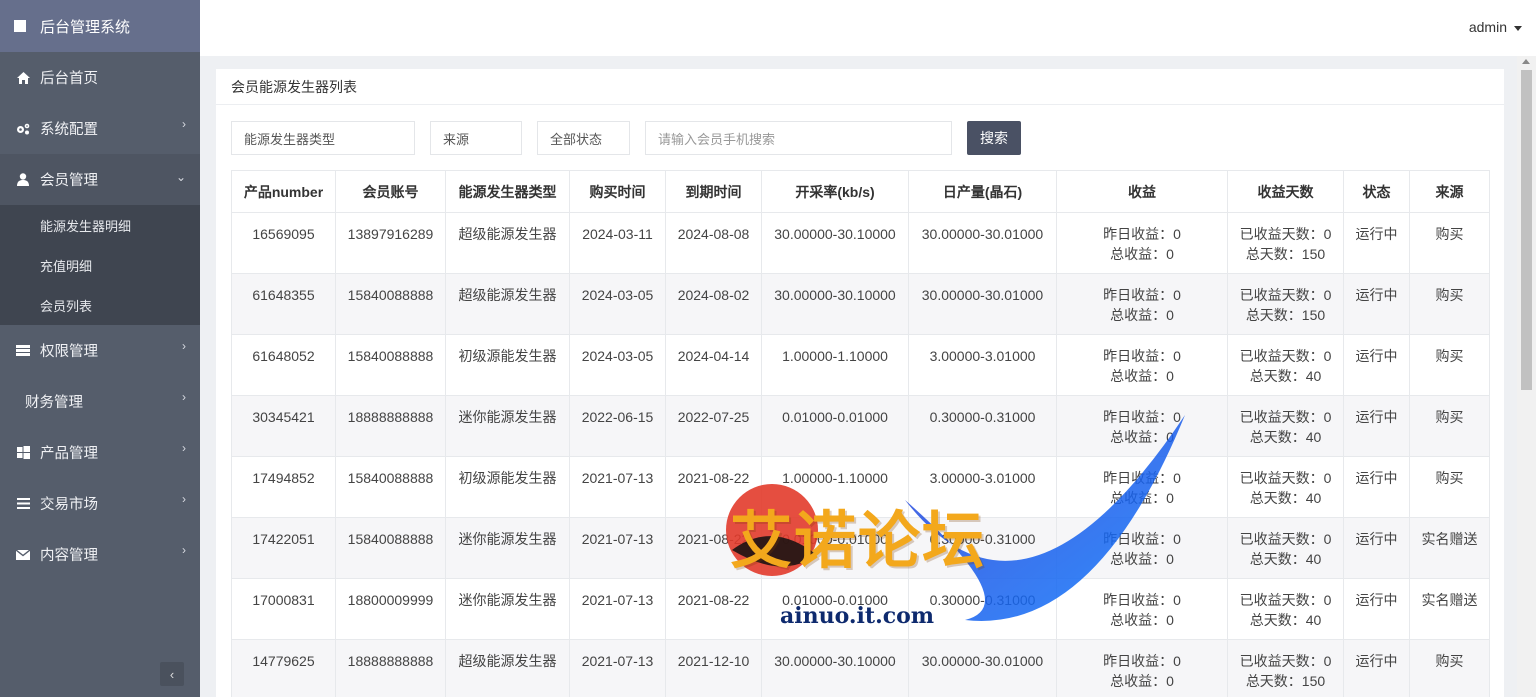 Image resolution: width=1536 pixels, height=697 pixels. I want to click on watermark-title: 艾诺论坛, so click(858, 540).